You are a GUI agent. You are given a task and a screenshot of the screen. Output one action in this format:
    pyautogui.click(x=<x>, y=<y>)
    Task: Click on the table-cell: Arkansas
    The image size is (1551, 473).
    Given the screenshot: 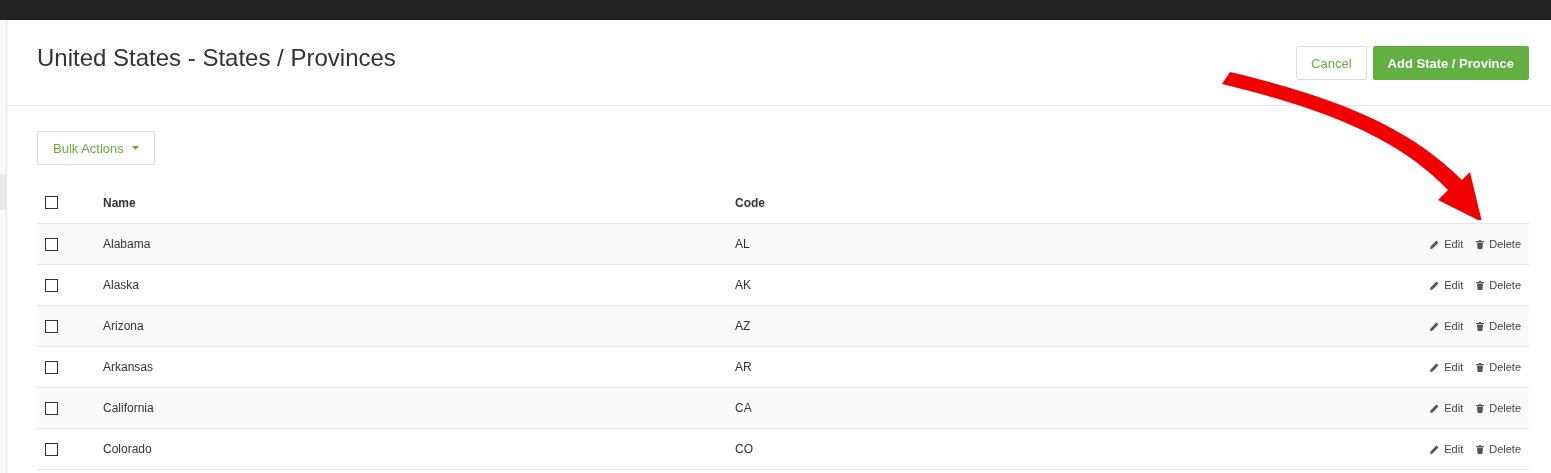 What is the action you would take?
    pyautogui.click(x=128, y=367)
    